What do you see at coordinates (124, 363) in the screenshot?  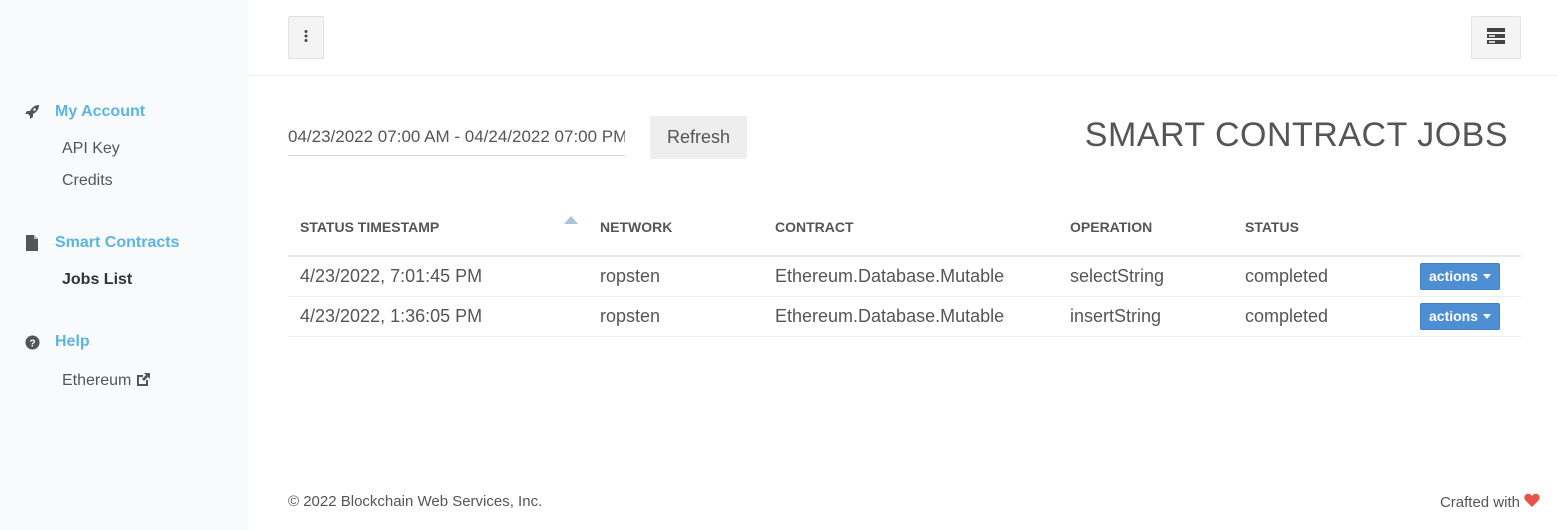 I see `nav-section-help: ? Help Ethereum` at bounding box center [124, 363].